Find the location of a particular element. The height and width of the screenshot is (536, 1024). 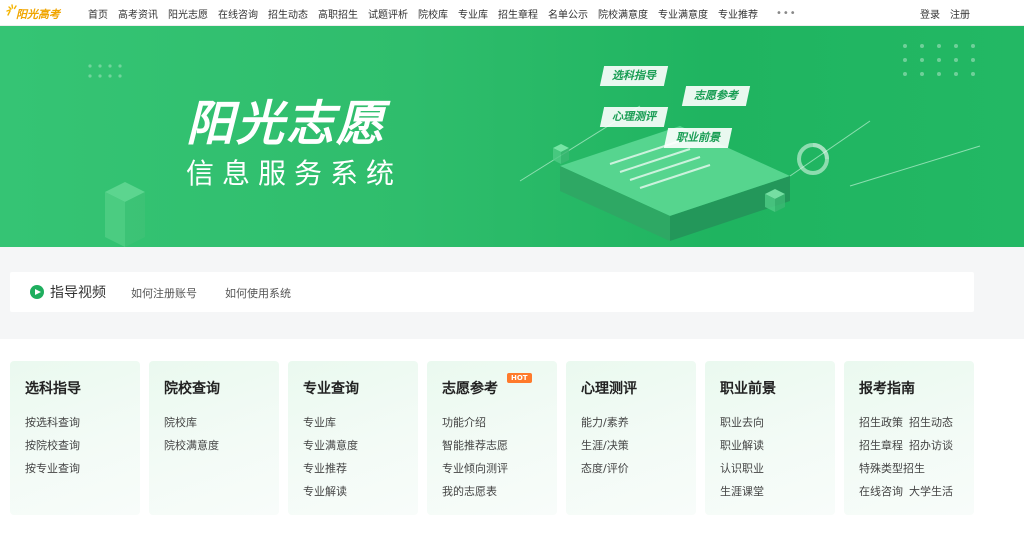

card-college-query: 院校查询 院校库 院校满意度 is located at coordinates (214, 438).